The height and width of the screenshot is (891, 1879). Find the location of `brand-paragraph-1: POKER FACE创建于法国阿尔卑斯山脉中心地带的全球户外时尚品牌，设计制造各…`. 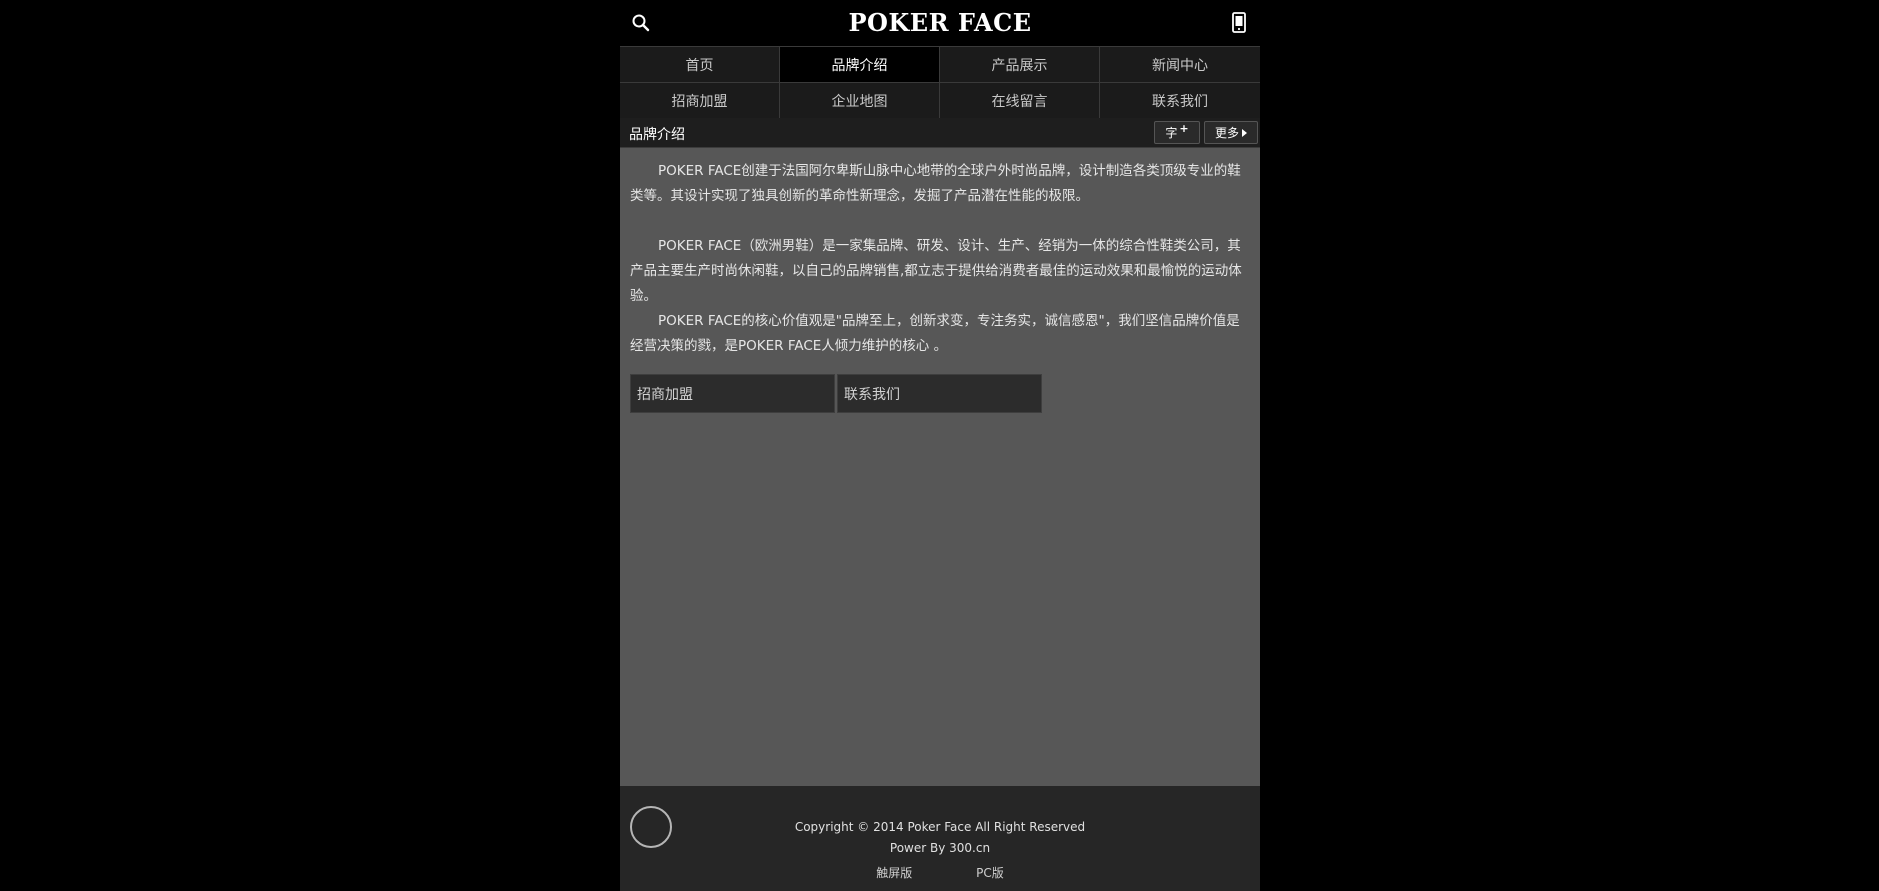

brand-paragraph-1: POKER FACE创建于法国阿尔卑斯山脉中心地带的全球户外时尚品牌，设计制造各… is located at coordinates (935, 183).